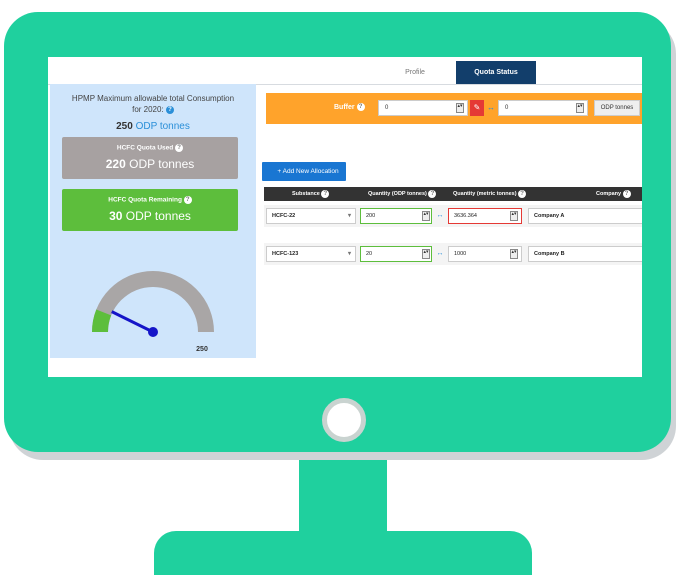 This screenshot has height=575, width=682. Describe the element at coordinates (311, 194) in the screenshot. I see `header-substance: Substance ?` at that location.